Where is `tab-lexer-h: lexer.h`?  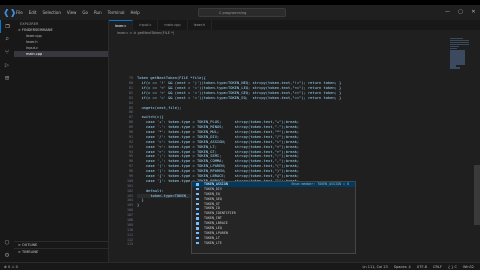
tab-lexer-h: lexer.h is located at coordinates (200, 25).